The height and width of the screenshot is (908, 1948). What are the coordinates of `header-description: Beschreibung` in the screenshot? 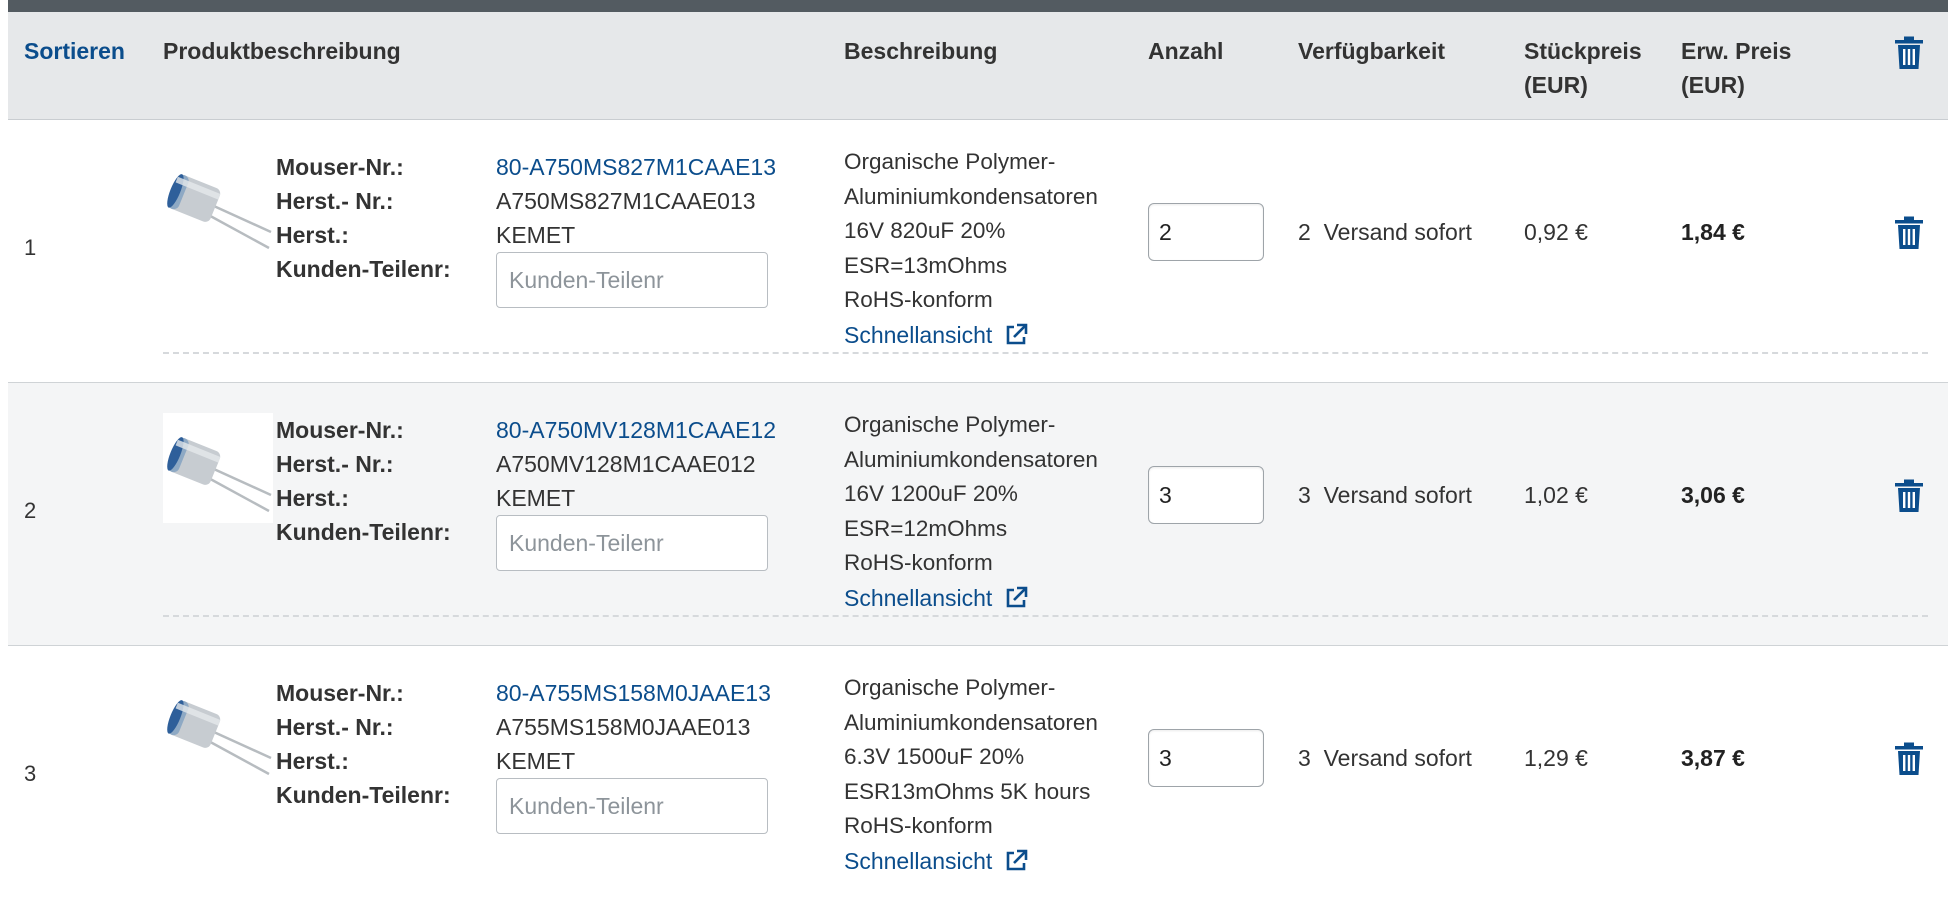 It's located at (921, 51).